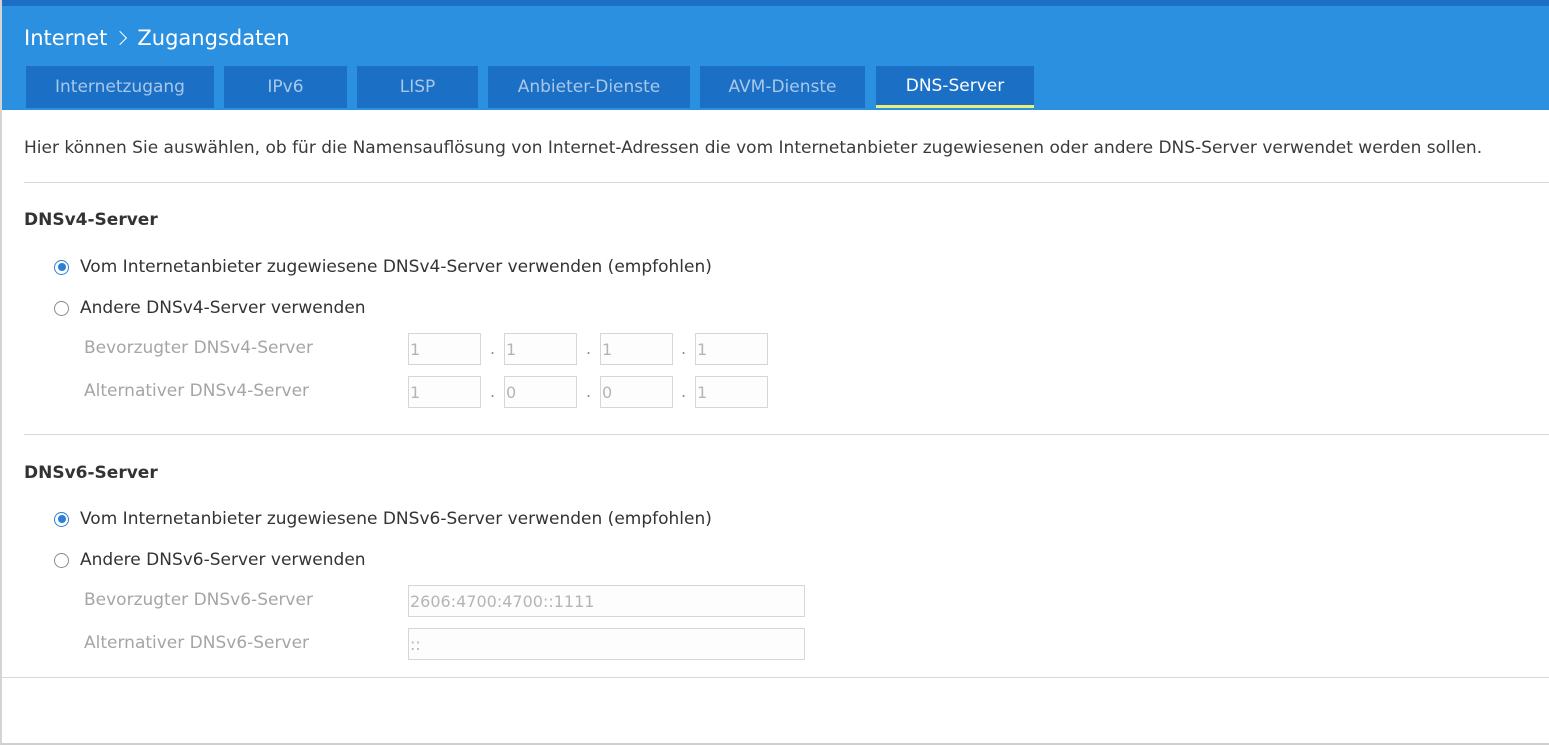 The image size is (1549, 745). Describe the element at coordinates (636, 392) in the screenshot. I see `dnsv4-alternative-octet-3: 0` at that location.